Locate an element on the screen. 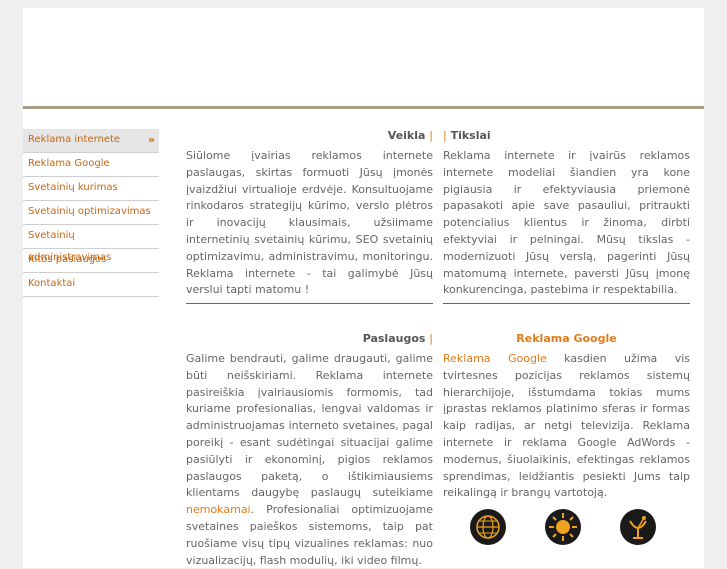 The height and width of the screenshot is (569, 727). nav-item-label: Reklama internete is located at coordinates (74, 139).